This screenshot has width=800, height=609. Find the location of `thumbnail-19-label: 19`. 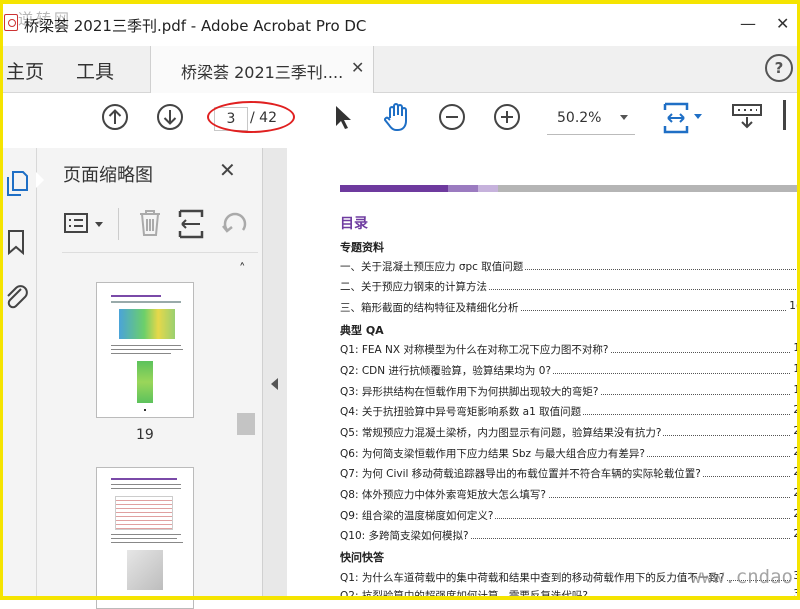

thumbnail-19-label: 19 is located at coordinates (145, 435).